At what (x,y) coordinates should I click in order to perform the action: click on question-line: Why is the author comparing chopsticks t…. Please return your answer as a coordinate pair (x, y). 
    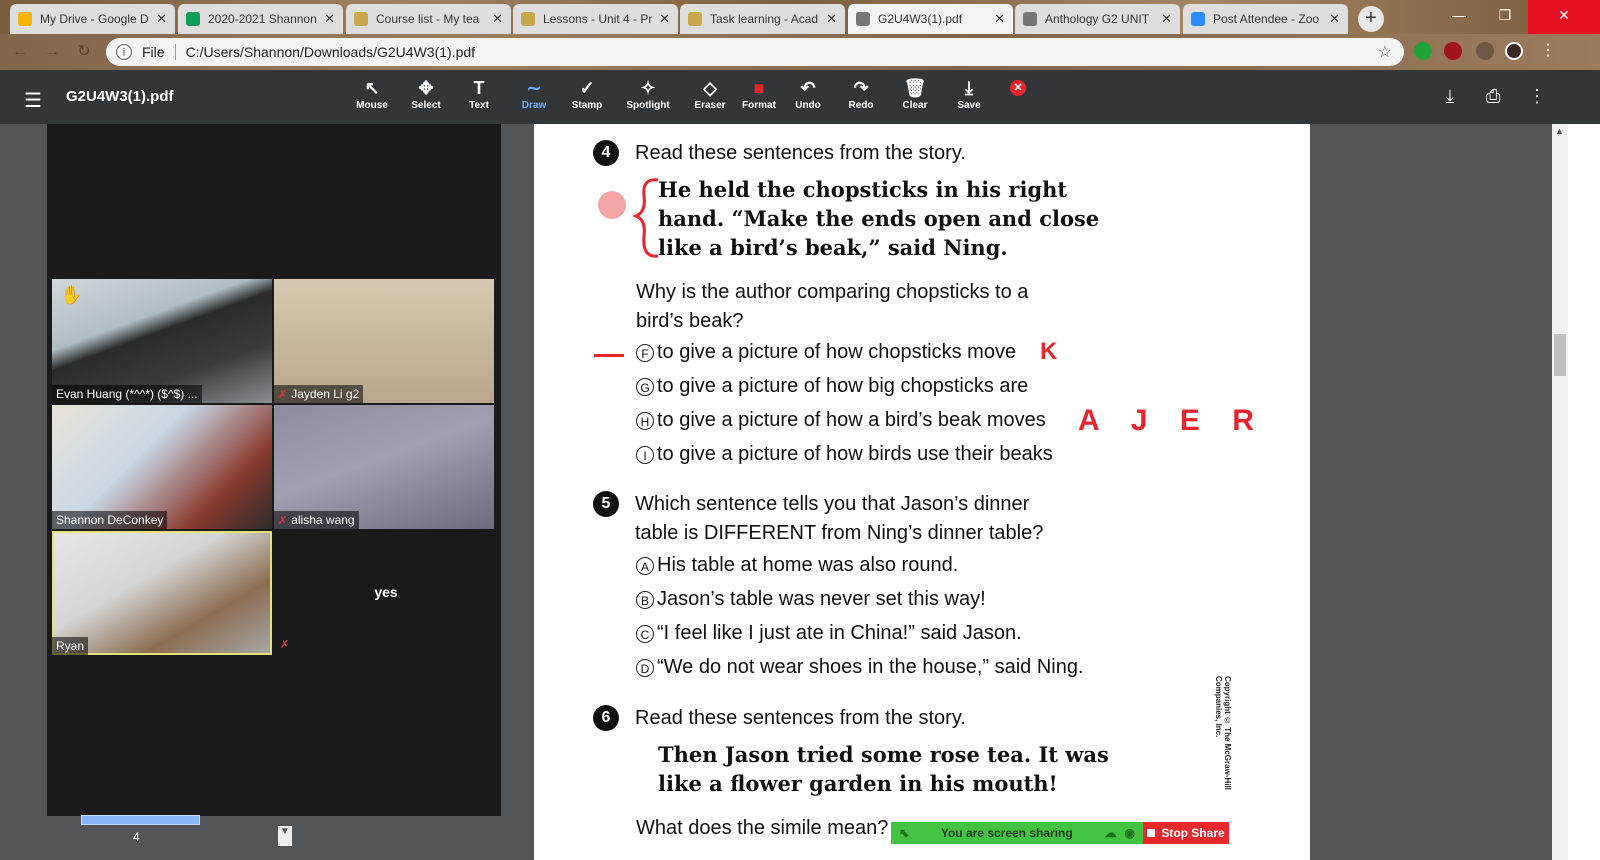
    Looking at the image, I should click on (832, 292).